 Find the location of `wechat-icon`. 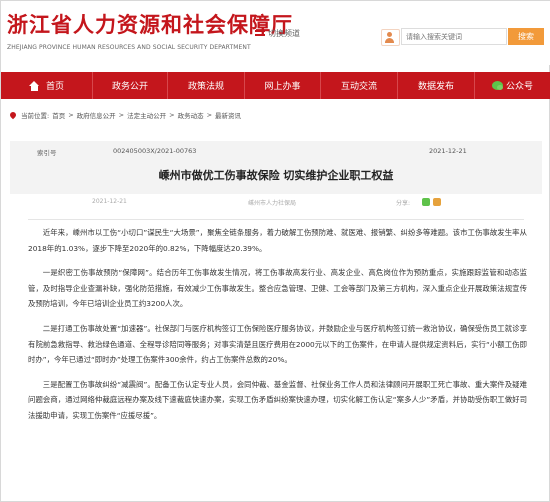

wechat-icon is located at coordinates (497, 85).